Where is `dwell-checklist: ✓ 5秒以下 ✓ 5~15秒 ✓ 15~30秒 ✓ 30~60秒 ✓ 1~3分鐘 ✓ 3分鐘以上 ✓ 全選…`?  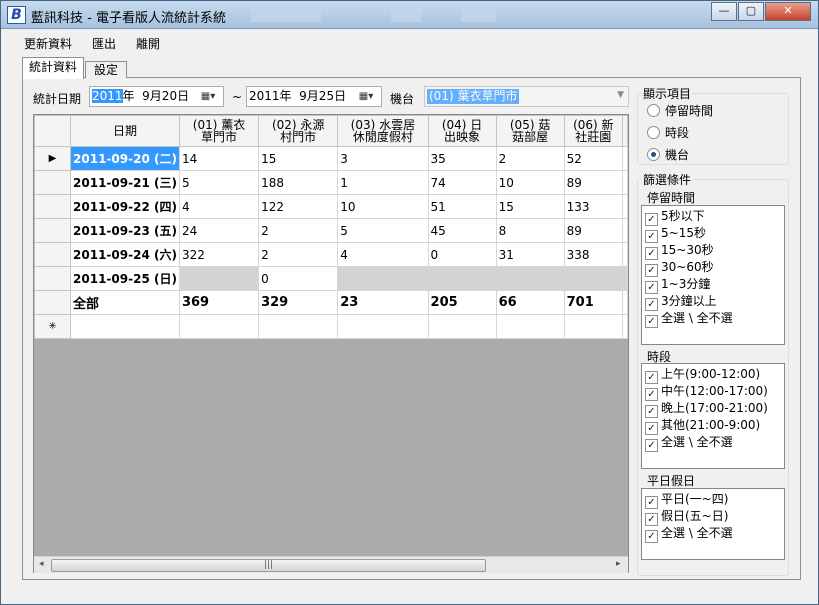
dwell-checklist: ✓ 5秒以下 ✓ 5~15秒 ✓ 15~30秒 ✓ 30~60秒 ✓ 1~3分鐘 ✓ 3分鐘以上 ✓ 全選… is located at coordinates (713, 275).